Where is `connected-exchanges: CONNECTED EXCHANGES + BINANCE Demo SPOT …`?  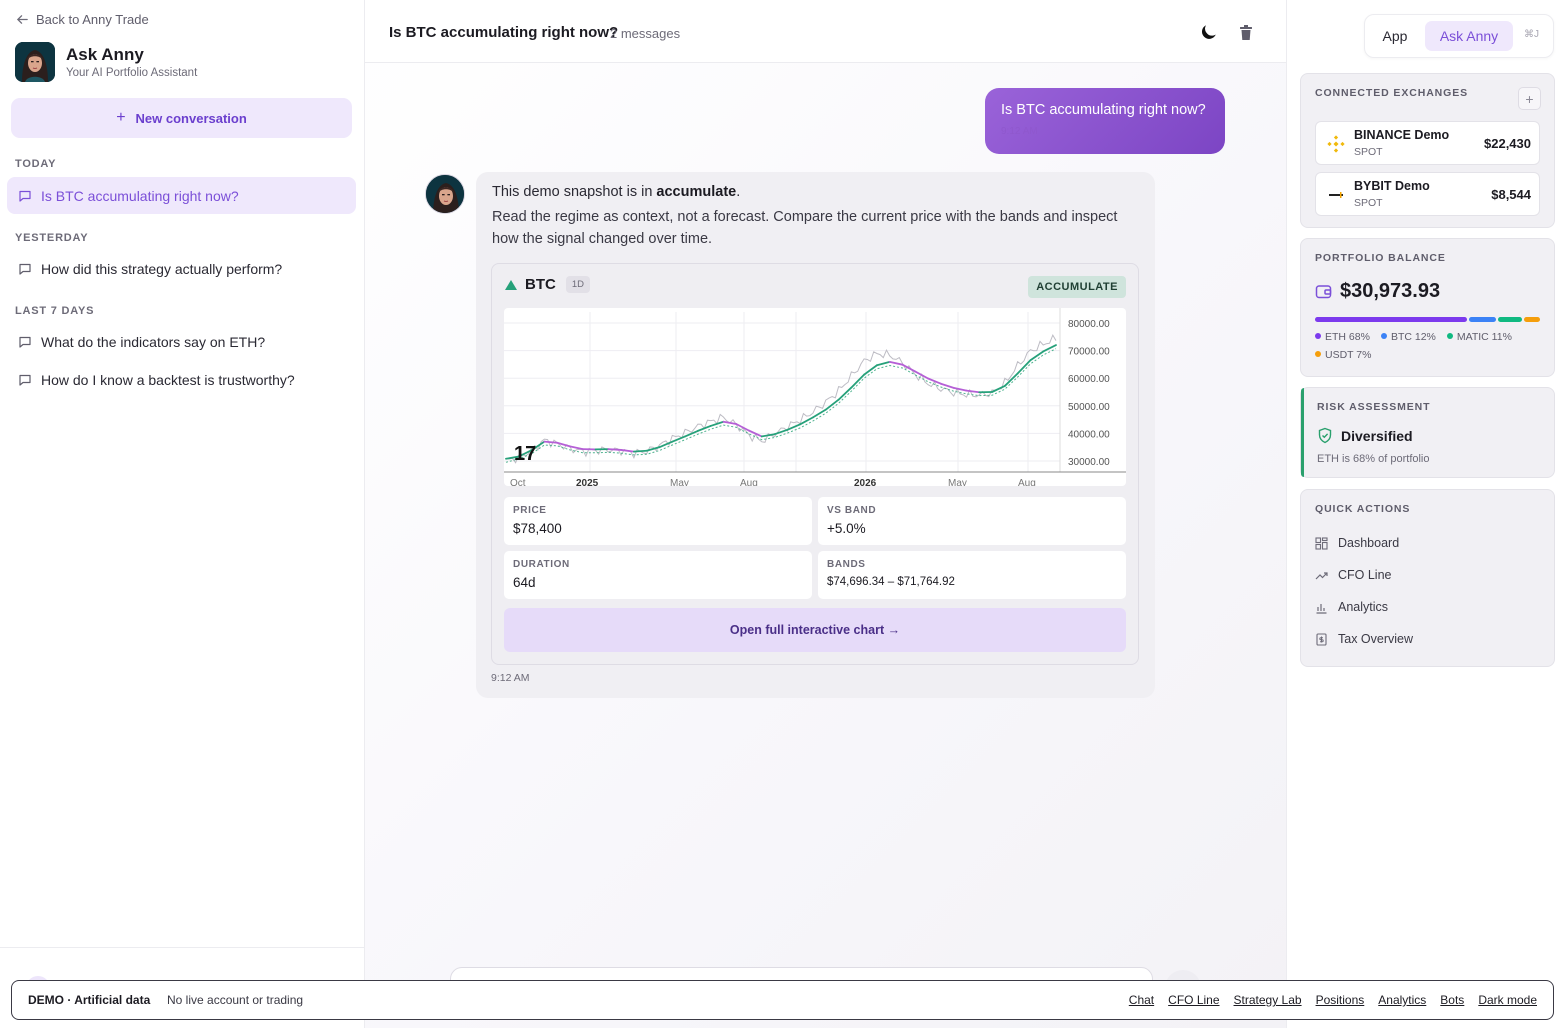
connected-exchanges: CONNECTED EXCHANGES + BINANCE Demo SPOT … is located at coordinates (1427, 150).